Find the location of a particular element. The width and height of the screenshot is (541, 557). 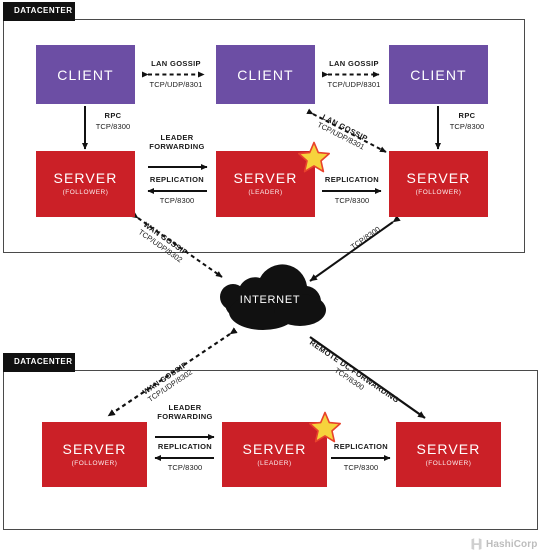

label-replication-left-dc2-port: TCP/8300 is located at coordinates (185, 467).